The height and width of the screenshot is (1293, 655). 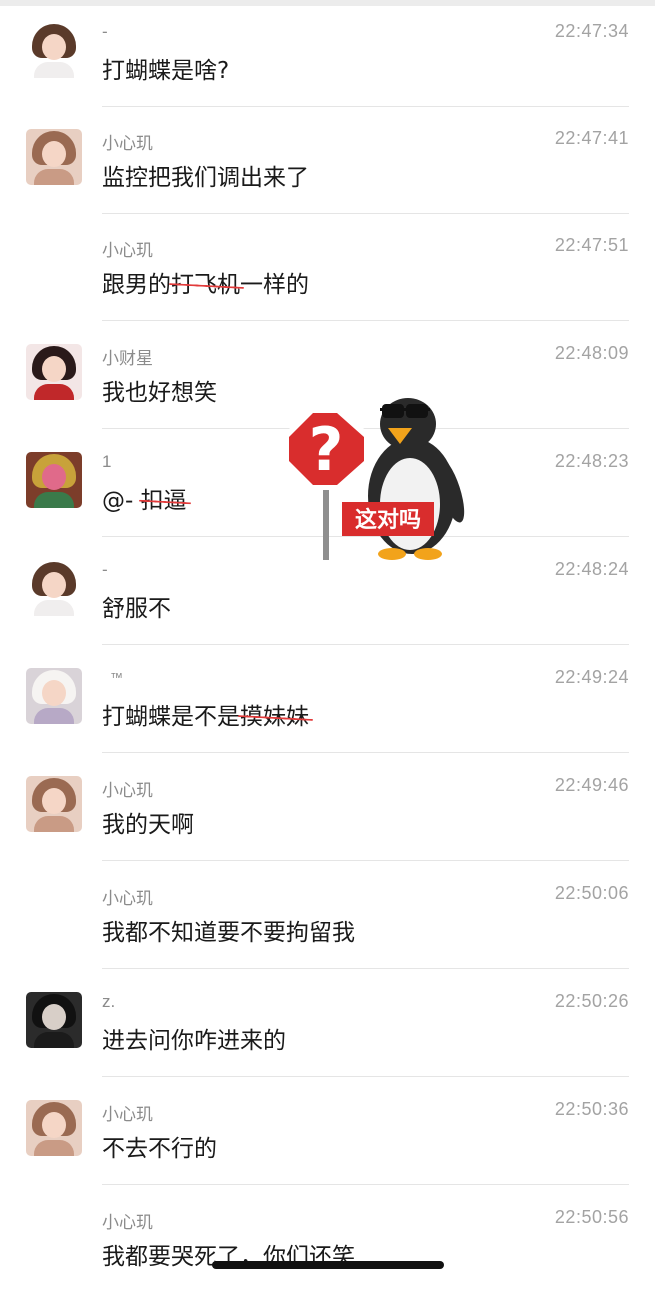 I want to click on chat-message-row: 小心玑 22:50:06 我都不知道要不要拘留我, so click(x=327, y=915).